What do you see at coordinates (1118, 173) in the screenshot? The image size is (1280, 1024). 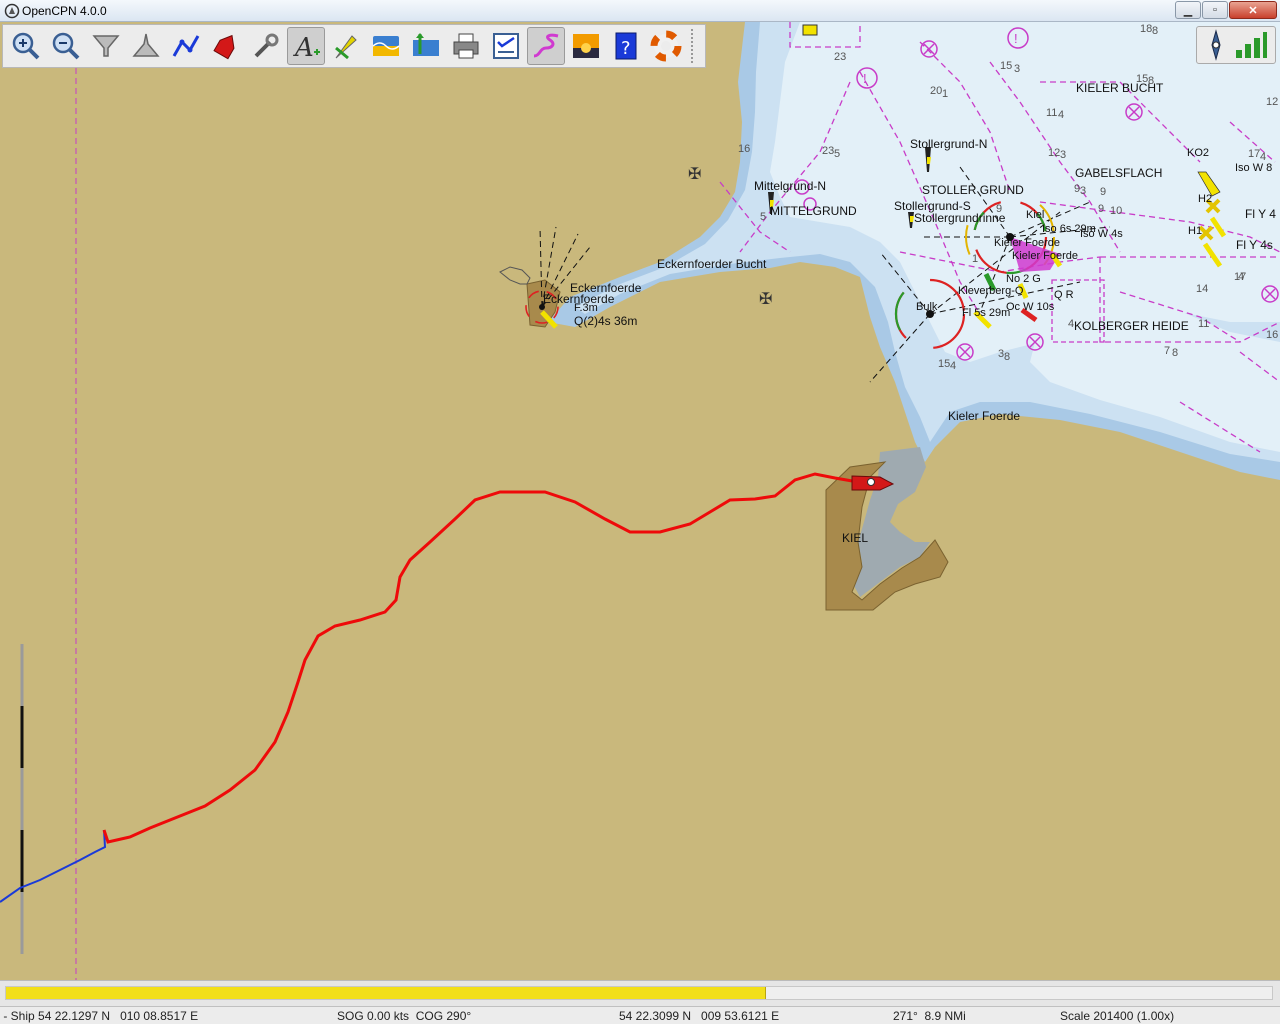 I see `label-gabelsflach: GABELSFLACH` at bounding box center [1118, 173].